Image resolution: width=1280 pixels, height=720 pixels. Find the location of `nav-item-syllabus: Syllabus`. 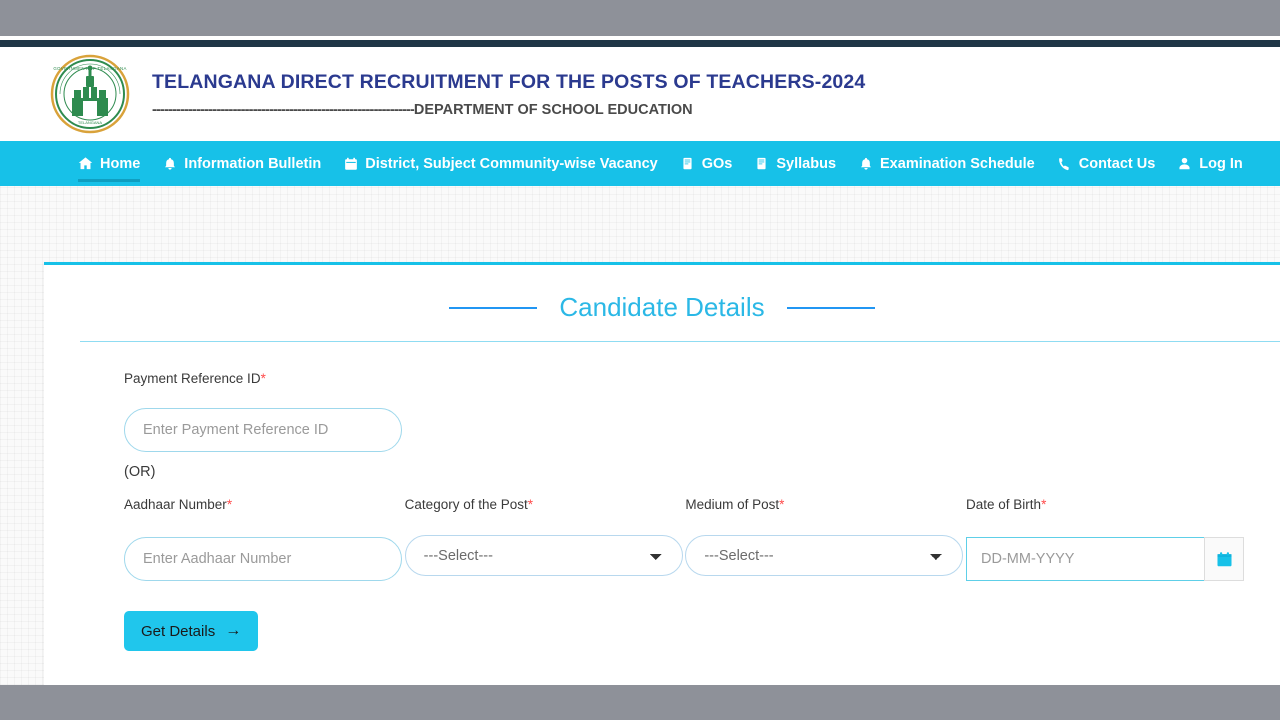

nav-item-syllabus: Syllabus is located at coordinates (795, 163).